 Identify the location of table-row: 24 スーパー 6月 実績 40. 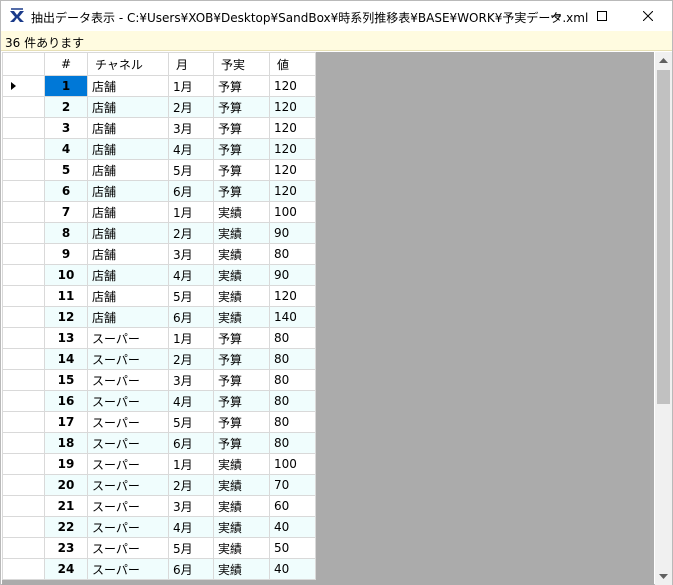
(159, 569).